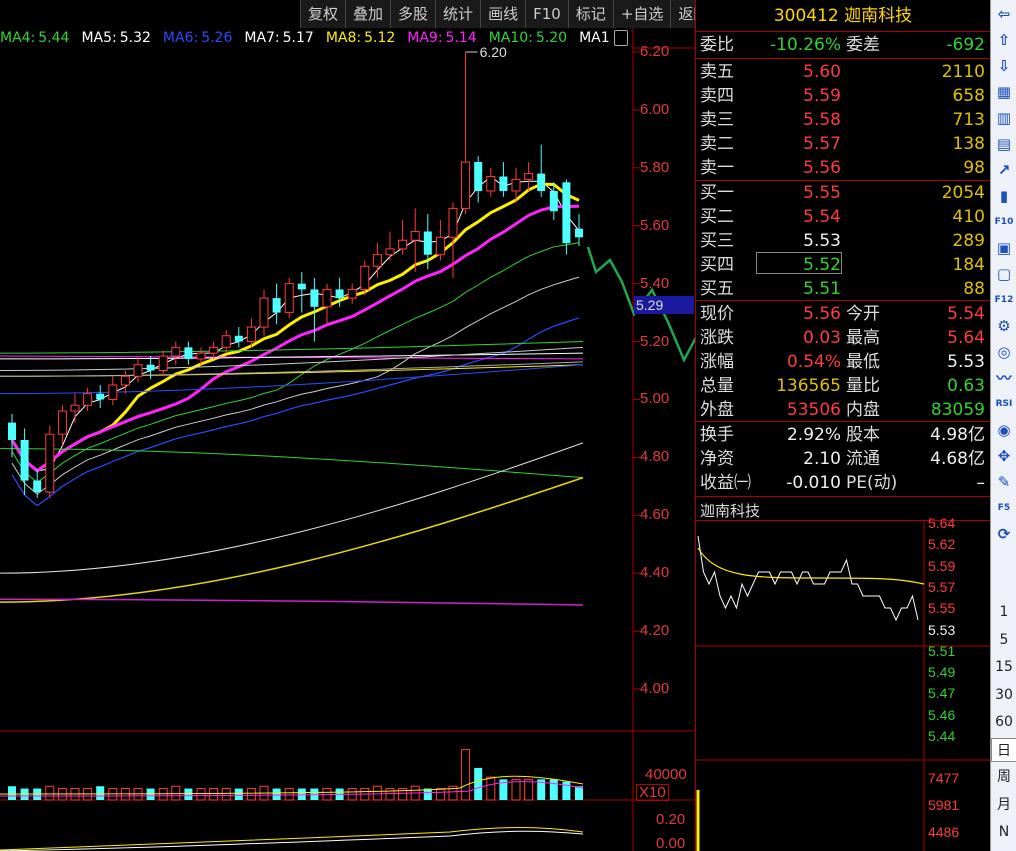  What do you see at coordinates (843, 386) in the screenshot?
I see `stat-row: 总量 136565 量比 0.63` at bounding box center [843, 386].